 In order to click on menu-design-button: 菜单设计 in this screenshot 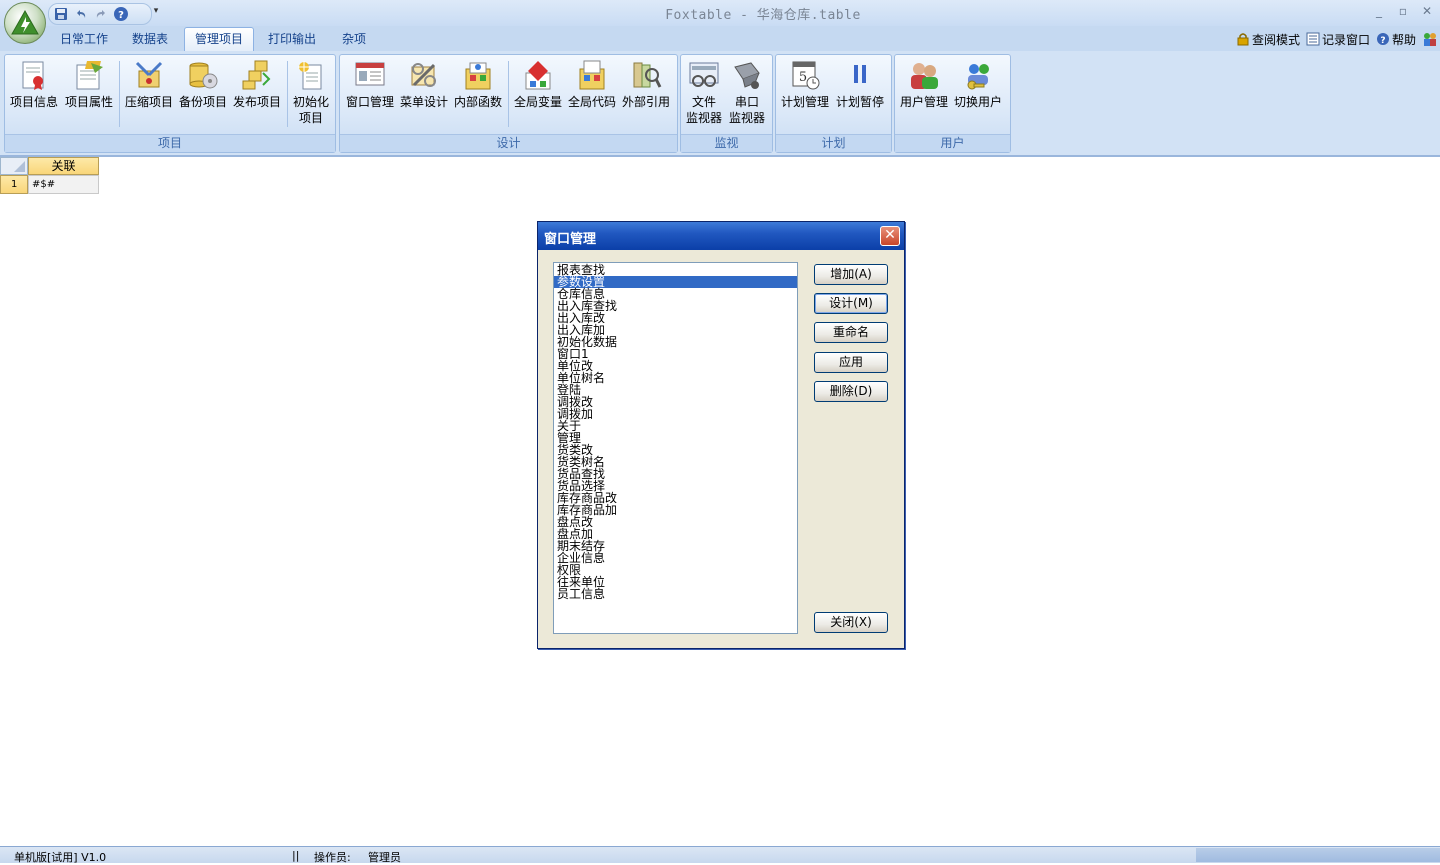, I will do `click(424, 84)`.